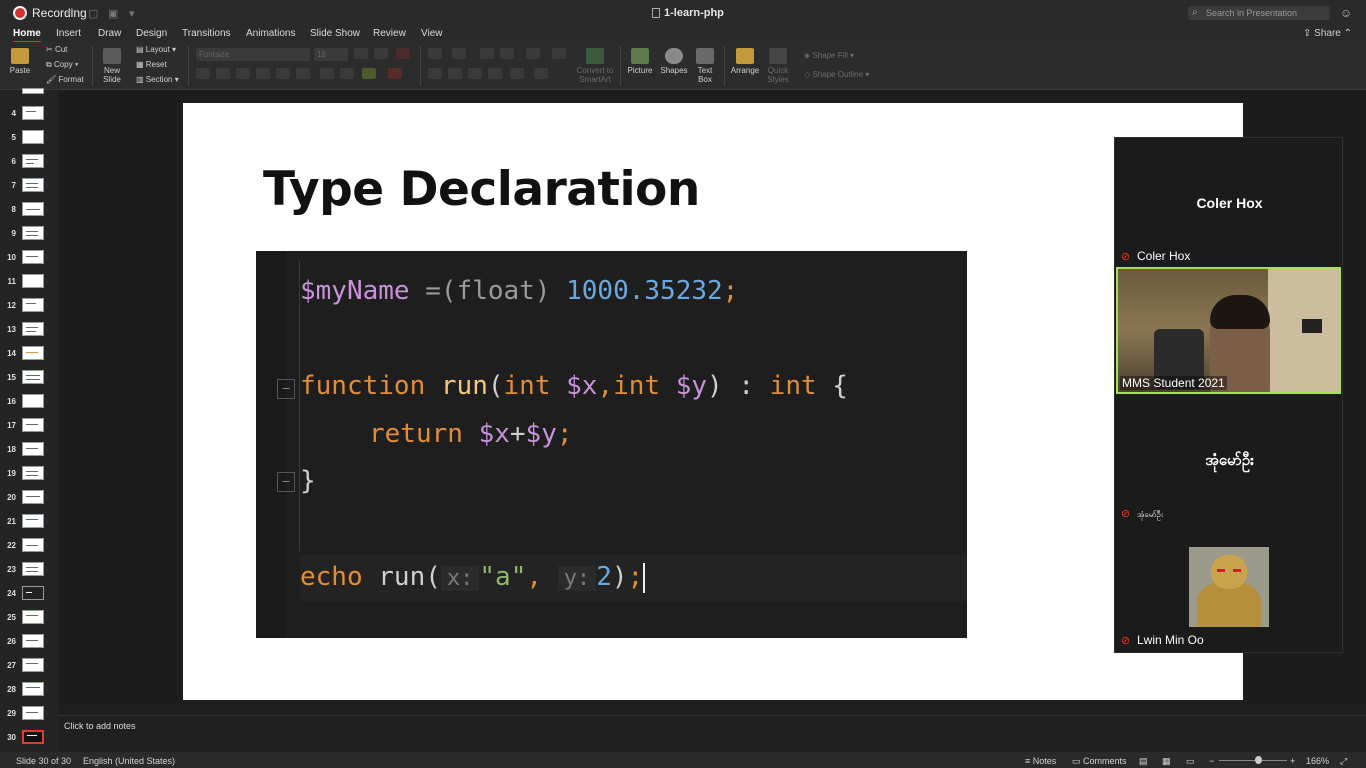  Describe the element at coordinates (151, 64) in the screenshot. I see `reset-button: ▦ Reset` at that location.